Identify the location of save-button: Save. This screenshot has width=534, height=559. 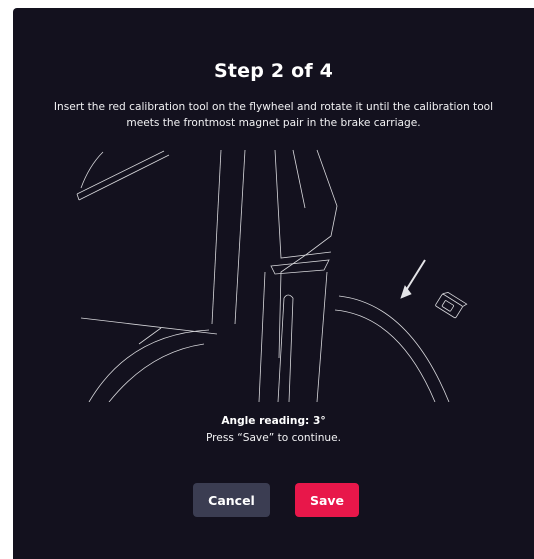
(327, 500).